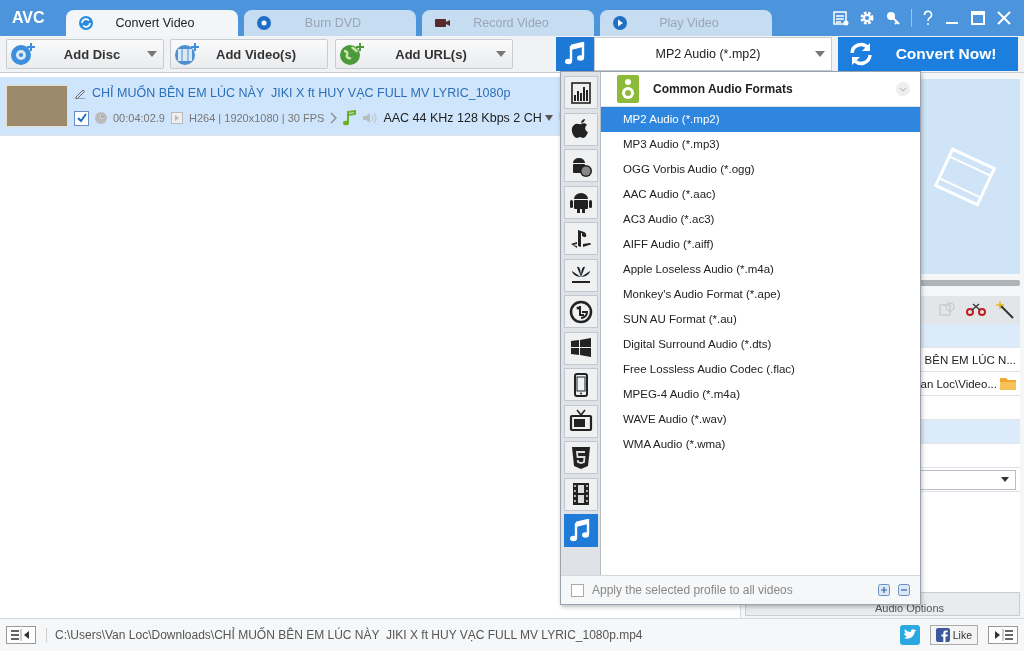 The height and width of the screenshot is (651, 1024). What do you see at coordinates (909, 635) in the screenshot?
I see `bird-icon` at bounding box center [909, 635].